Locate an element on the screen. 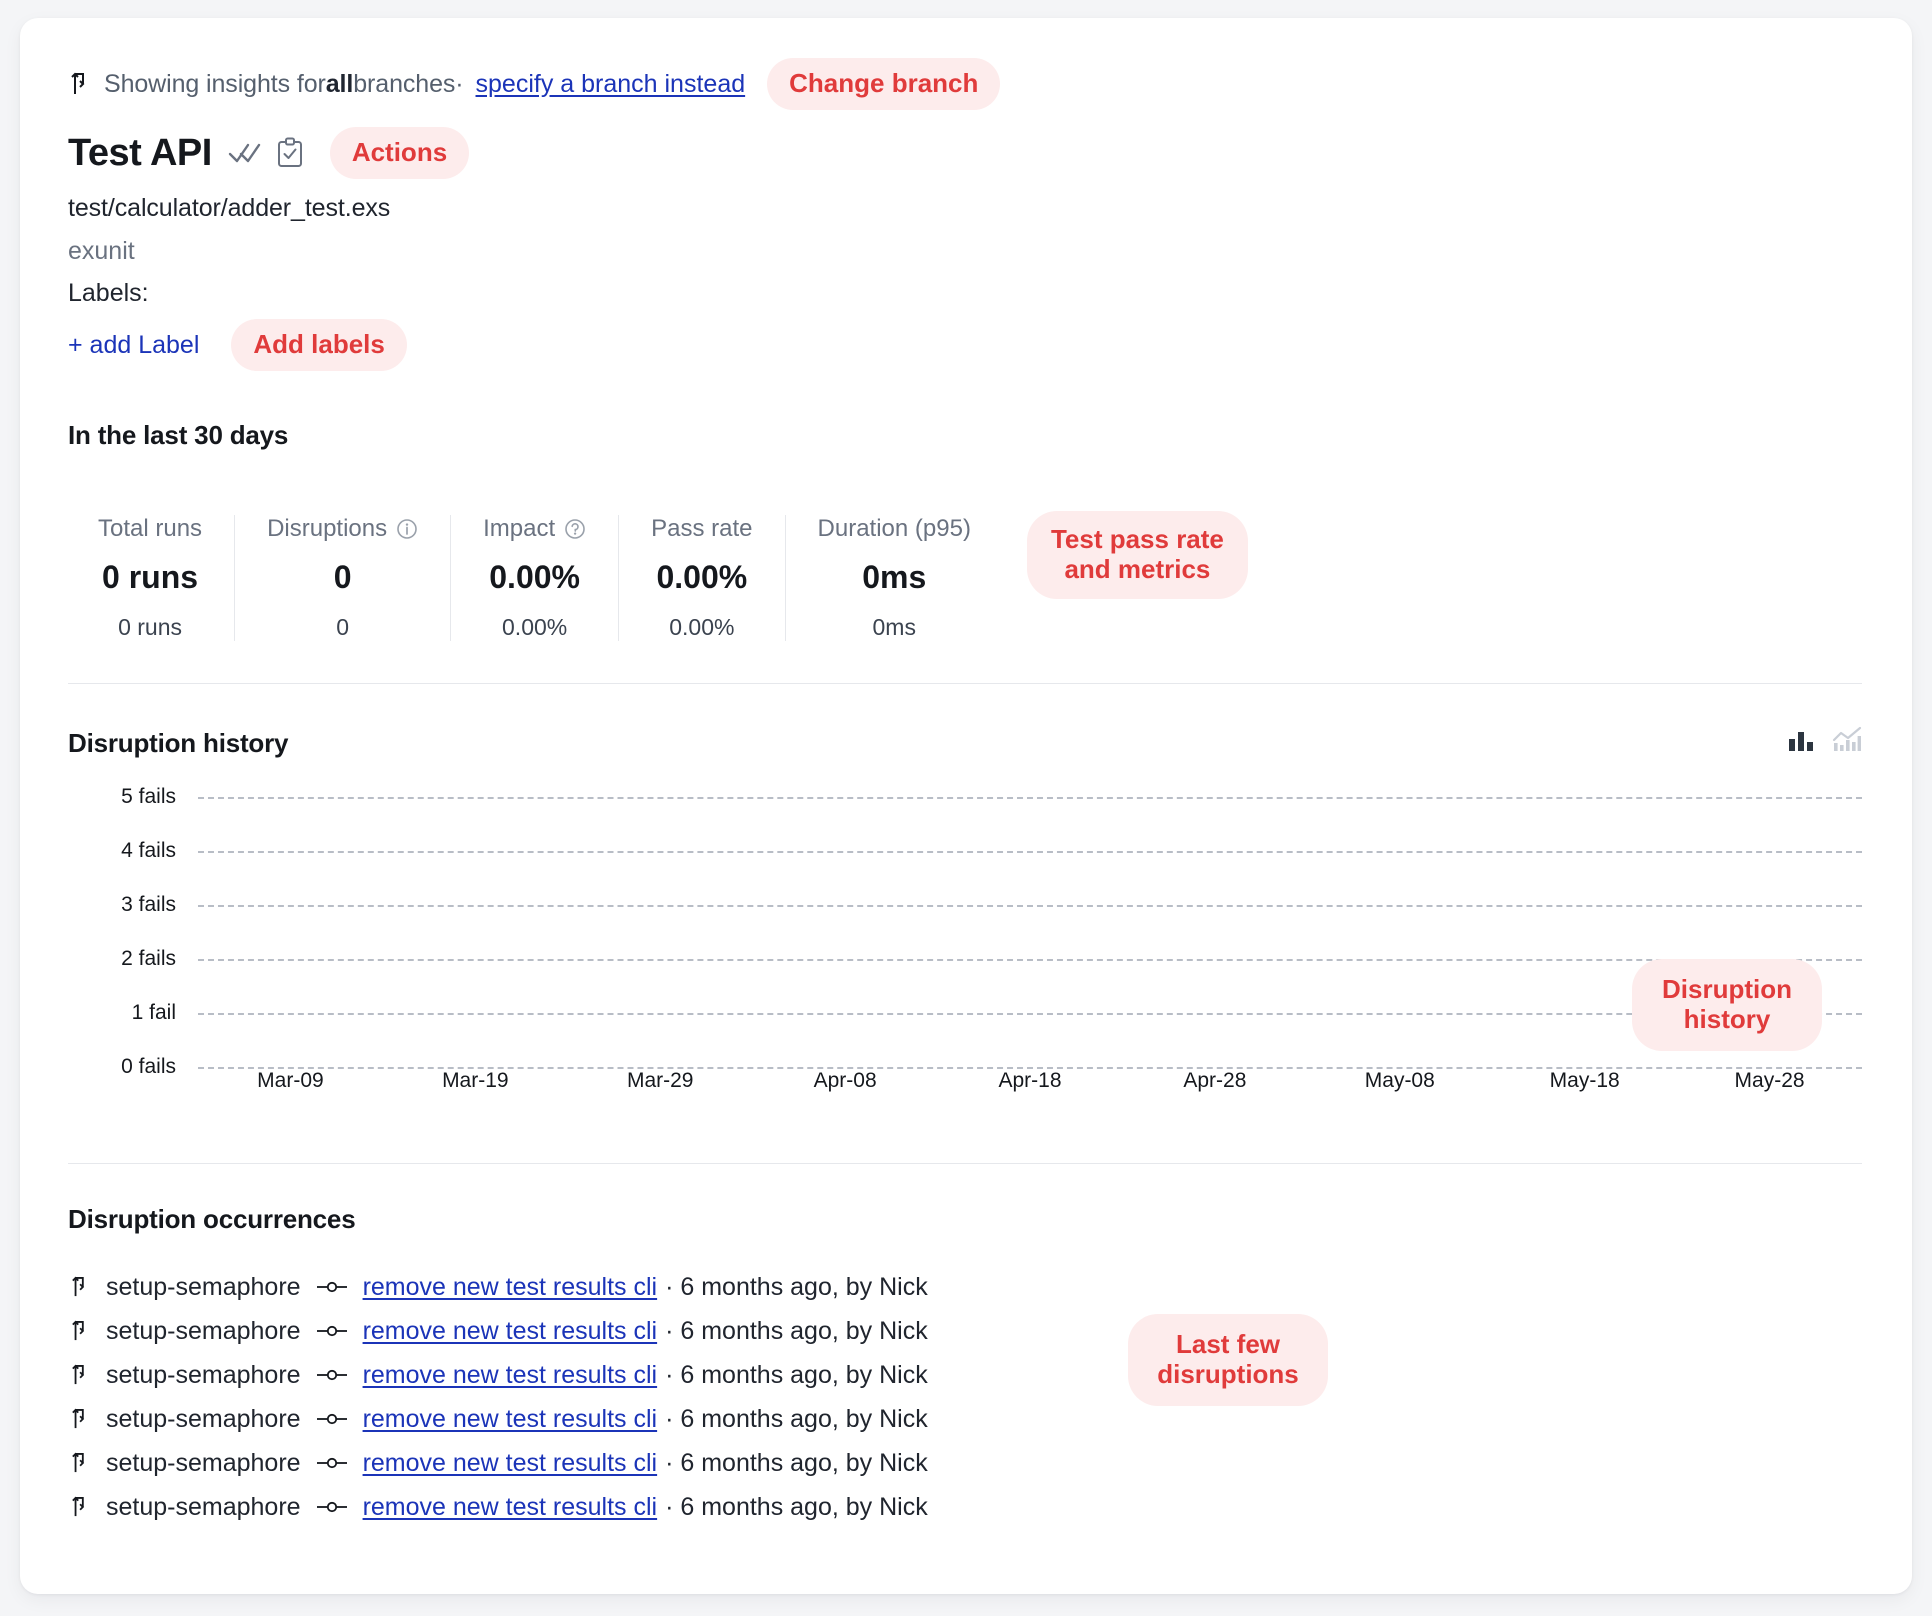 This screenshot has width=1932, height=1616. gridline-2: 2 fails is located at coordinates (965, 958).